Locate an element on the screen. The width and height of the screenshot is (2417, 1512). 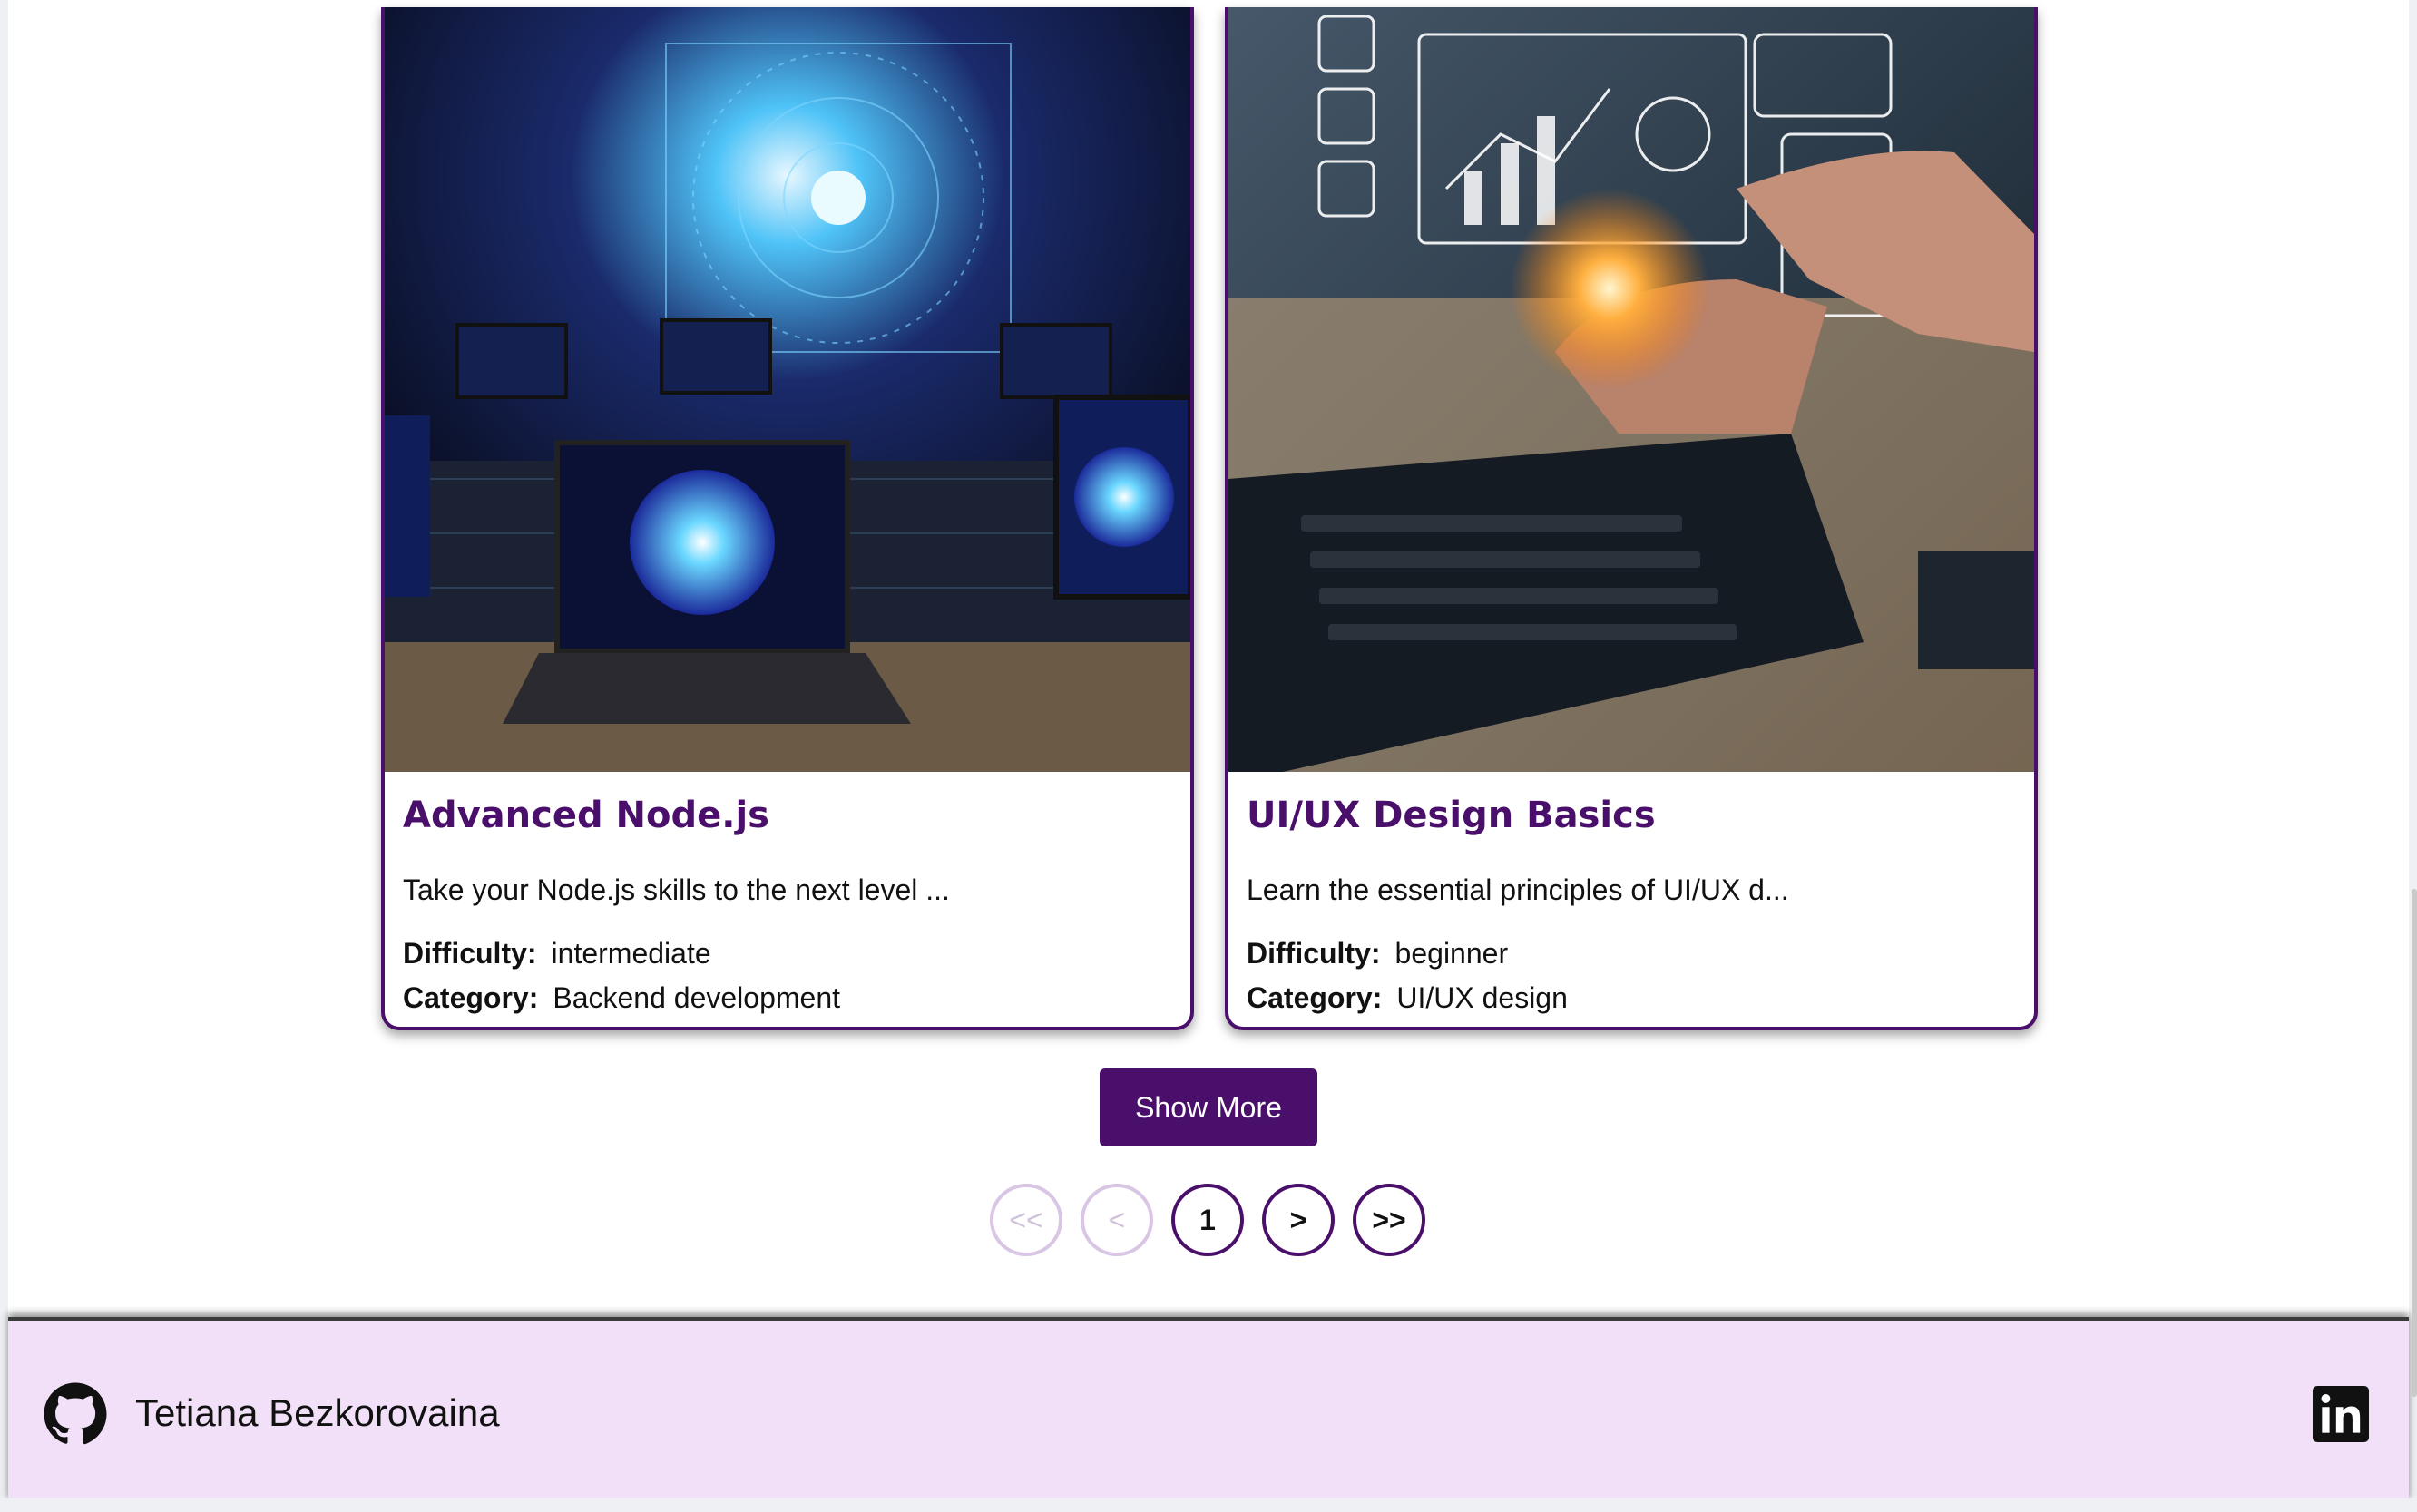
category-value: UI/UX design is located at coordinates (1482, 997).